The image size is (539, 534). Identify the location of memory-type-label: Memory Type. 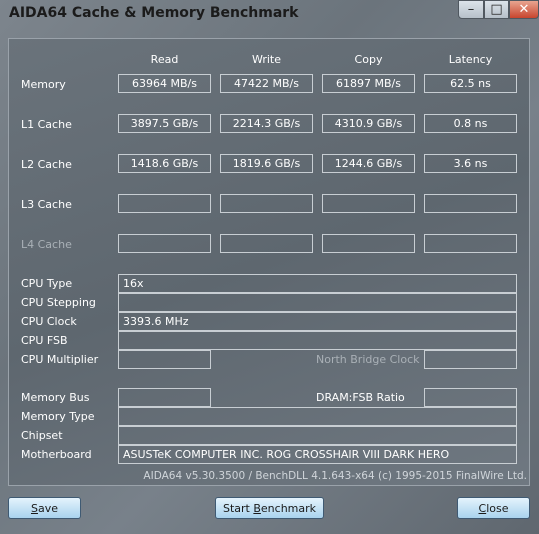
(58, 416).